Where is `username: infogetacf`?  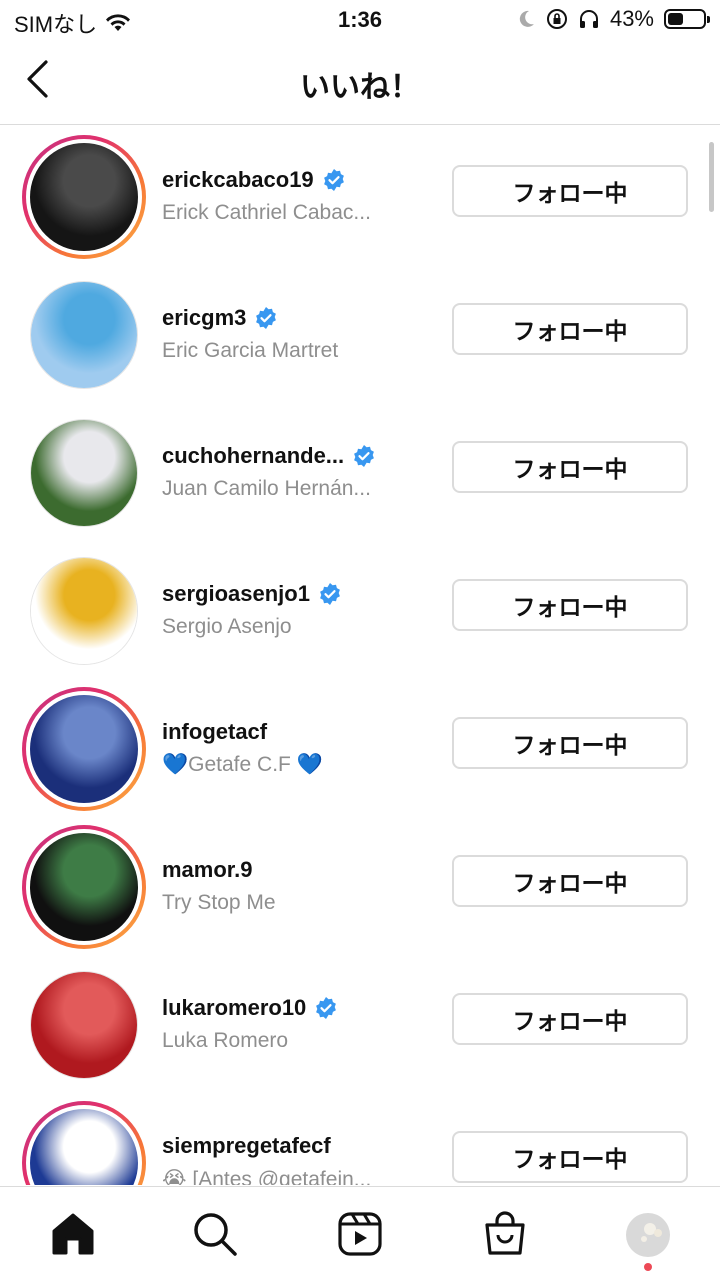
username: infogetacf is located at coordinates (214, 732).